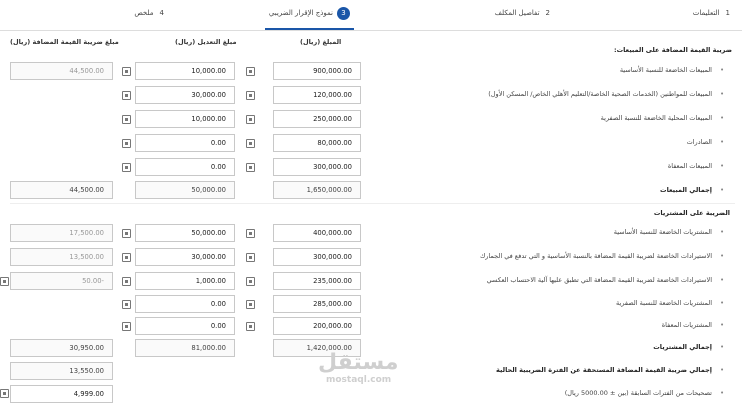 Image resolution: width=742 pixels, height=403 pixels. Describe the element at coordinates (61, 281) in the screenshot. I see `purchases-vat-field: 50.00-` at that location.